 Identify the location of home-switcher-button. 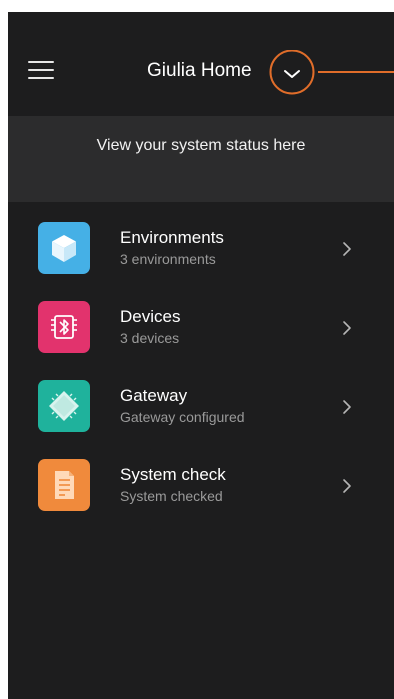
(292, 72).